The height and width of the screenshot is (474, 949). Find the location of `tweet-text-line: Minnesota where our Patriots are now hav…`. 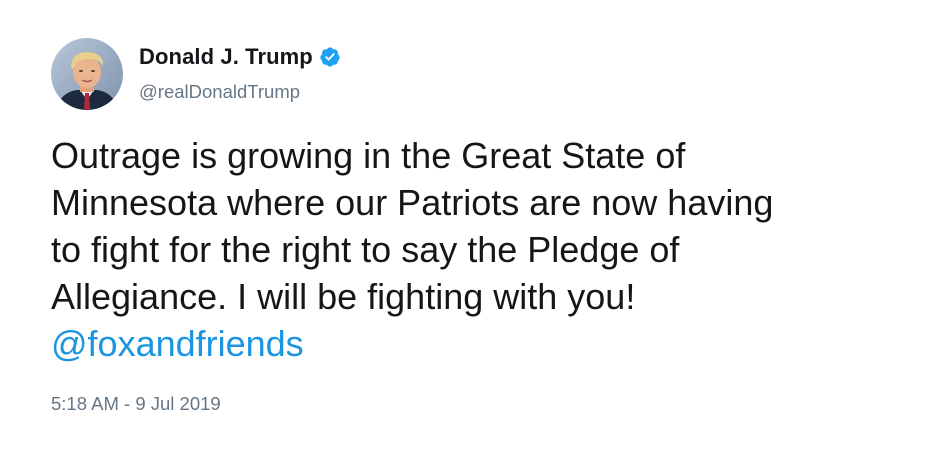

tweet-text-line: Minnesota where our Patriots are now hav… is located at coordinates (412, 202).